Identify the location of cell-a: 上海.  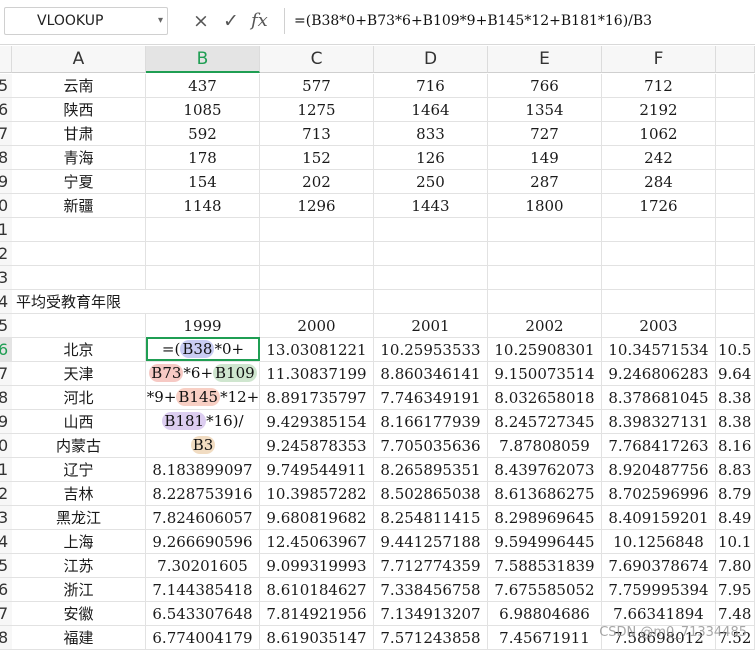
(79, 542).